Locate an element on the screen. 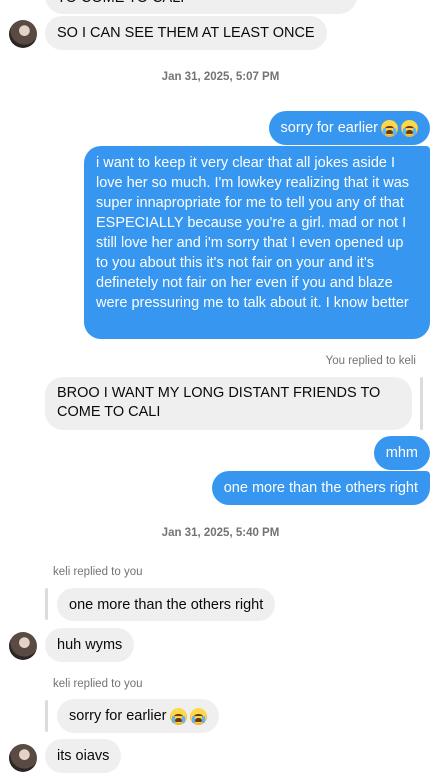 The width and height of the screenshot is (441, 773). message-text: its oiavs is located at coordinates (83, 756).